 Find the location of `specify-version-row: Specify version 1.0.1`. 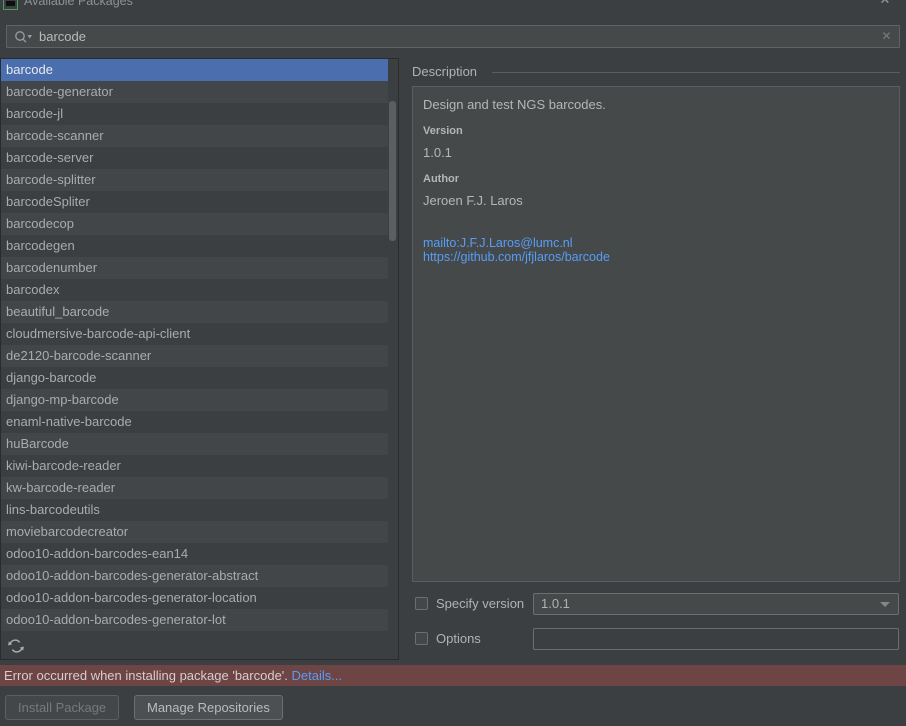

specify-version-row: Specify version 1.0.1 is located at coordinates (656, 605).